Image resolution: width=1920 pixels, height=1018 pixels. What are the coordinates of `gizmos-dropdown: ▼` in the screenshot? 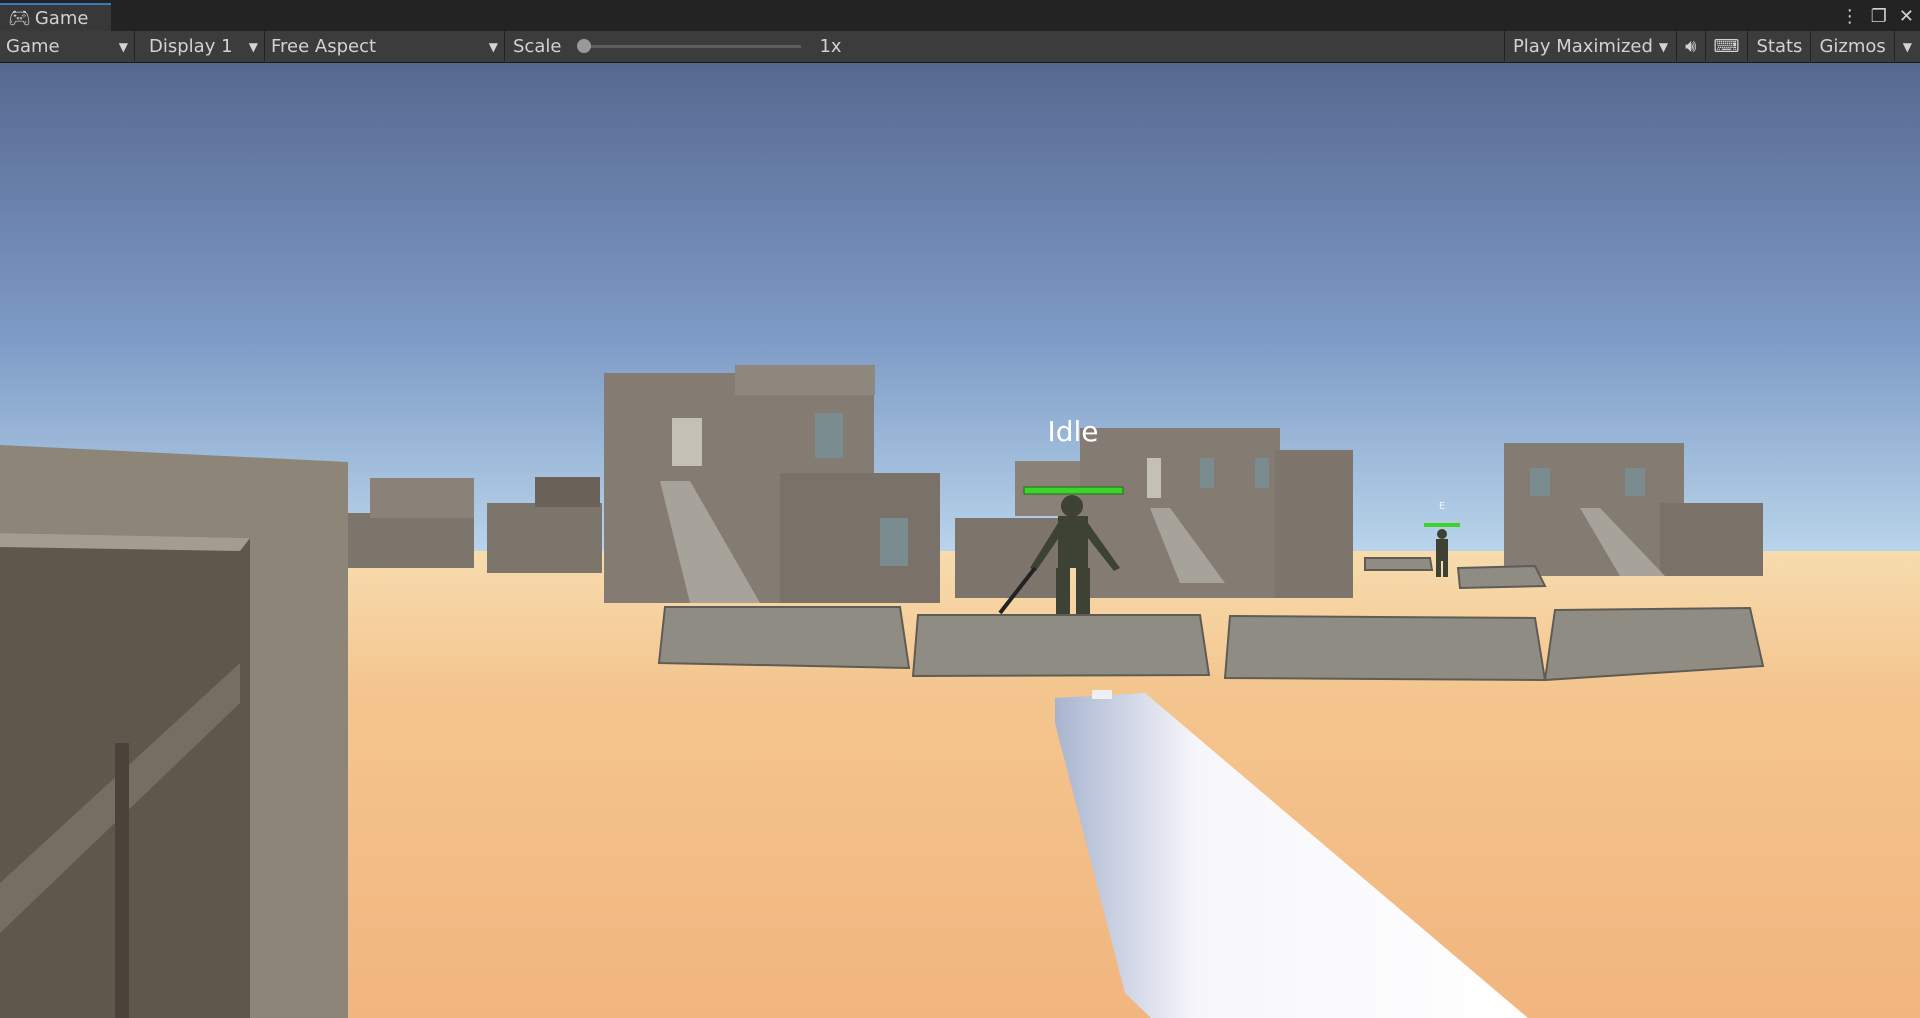 It's located at (1906, 46).